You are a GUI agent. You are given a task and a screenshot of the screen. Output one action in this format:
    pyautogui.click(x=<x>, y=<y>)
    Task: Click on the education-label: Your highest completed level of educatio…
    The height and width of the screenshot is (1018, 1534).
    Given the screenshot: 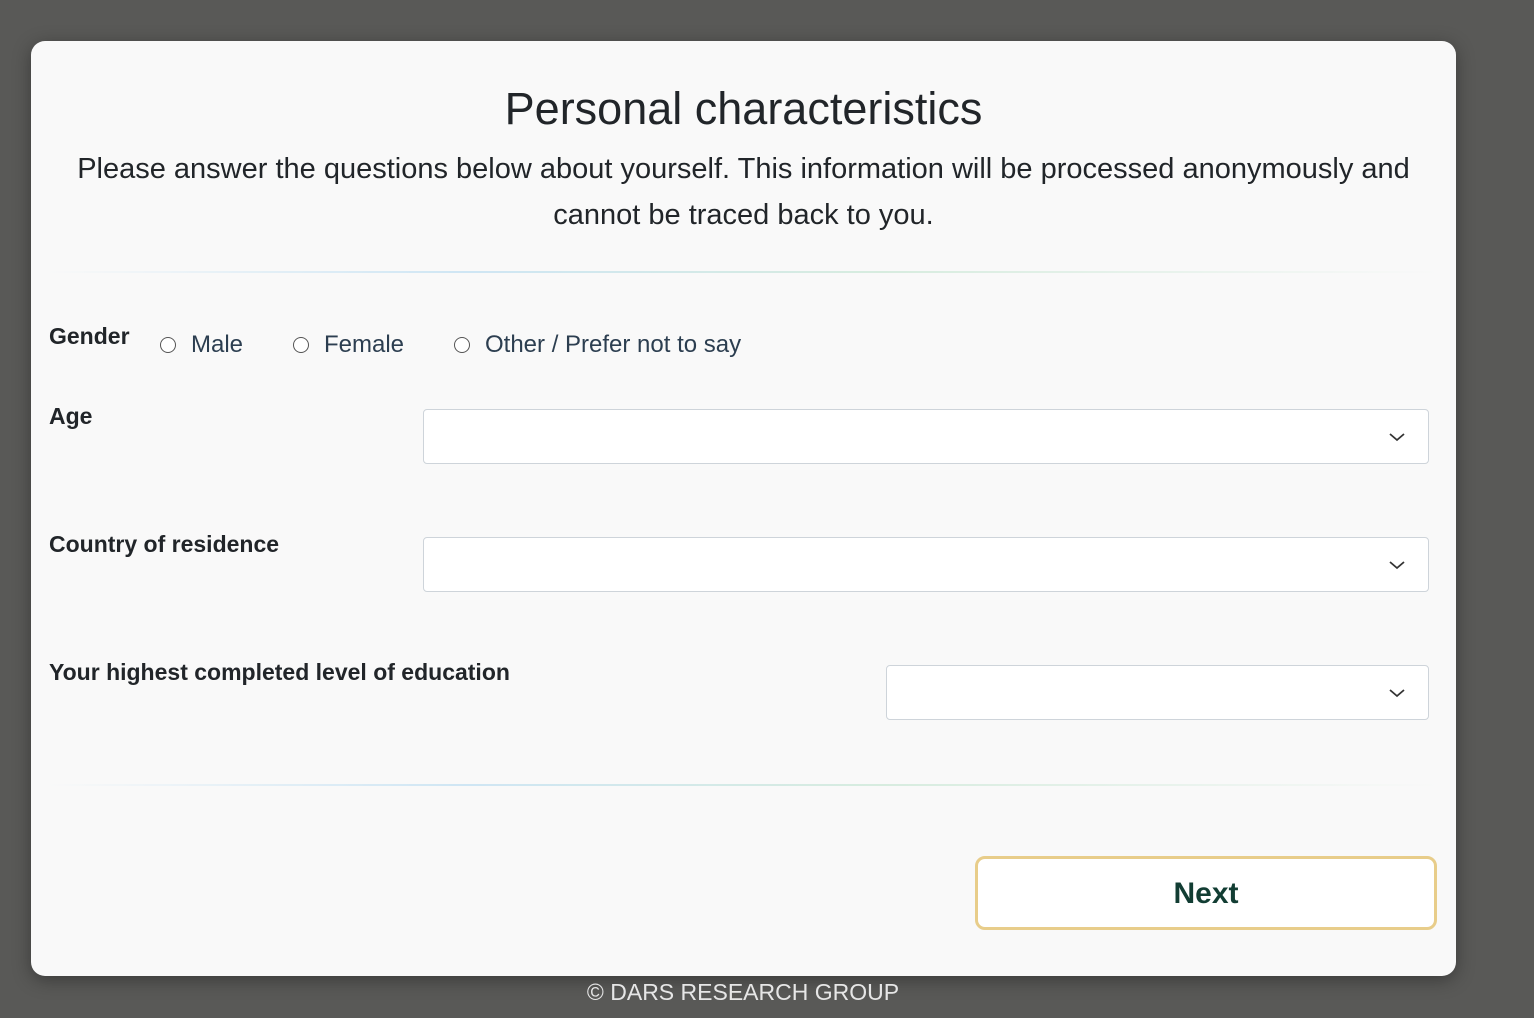 What is the action you would take?
    pyautogui.click(x=279, y=672)
    